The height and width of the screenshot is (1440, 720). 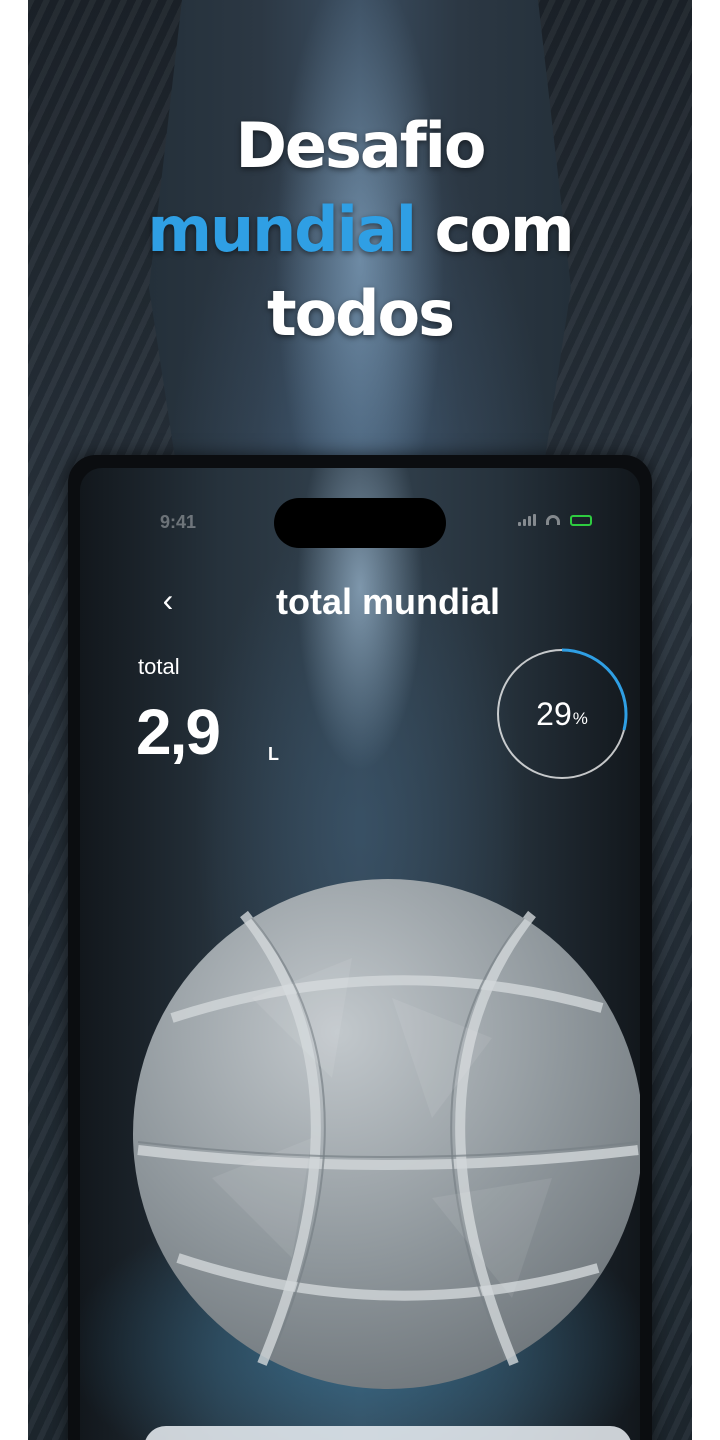 I want to click on total-unit: L, so click(x=273, y=754).